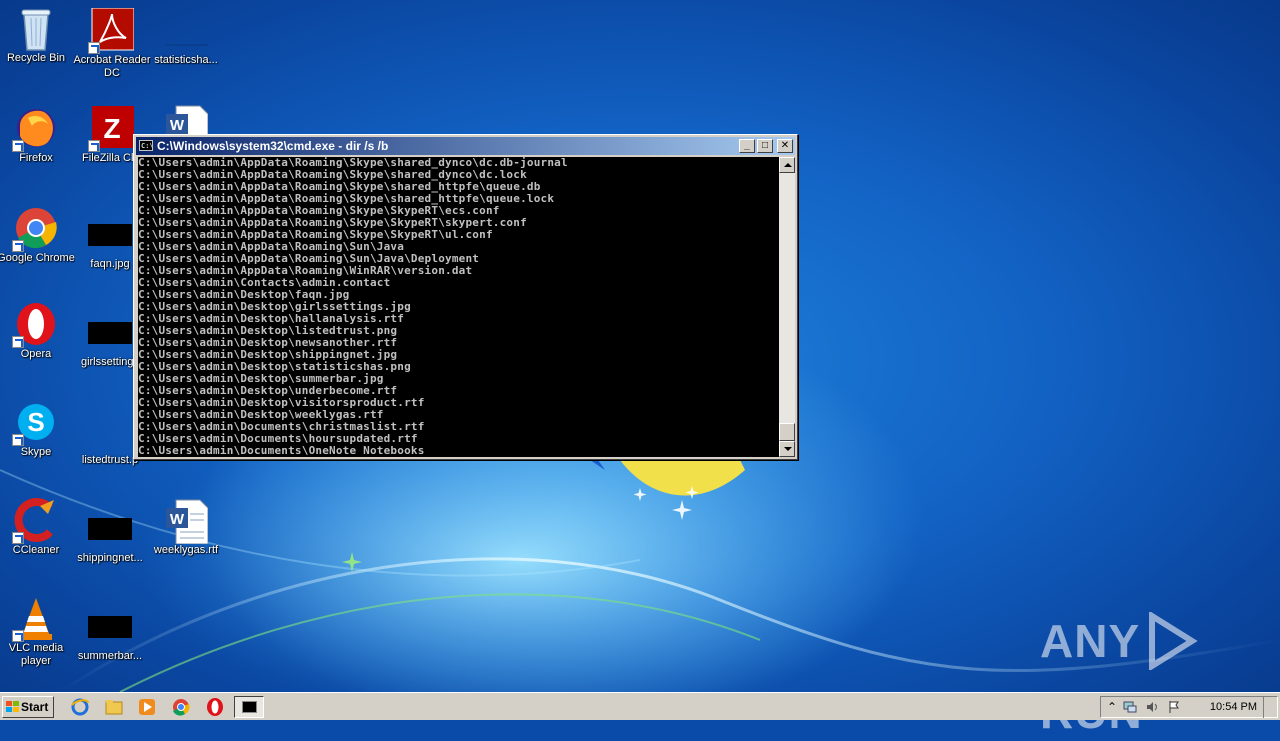 This screenshot has height=741, width=1280. I want to click on window-title: C:\Windows\system32\cmd.exe - dir /s /b, so click(273, 146).